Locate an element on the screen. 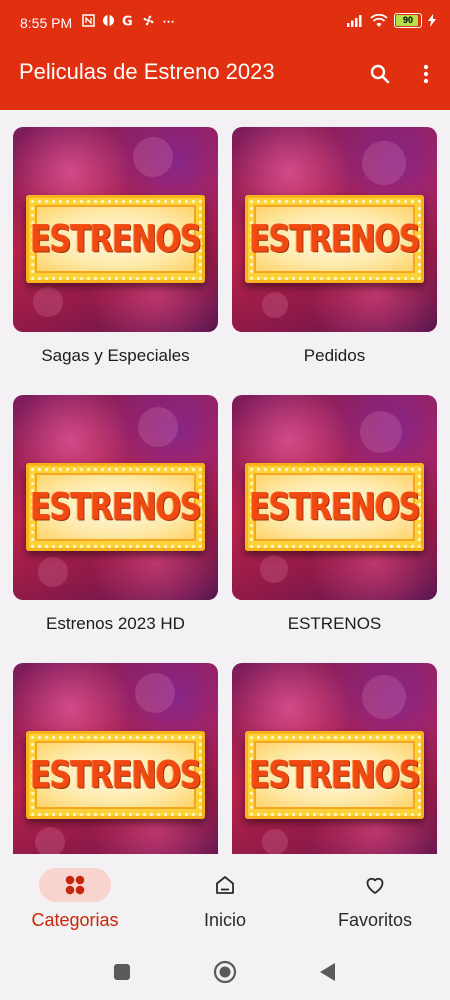 The height and width of the screenshot is (1000, 450). app-bar: Peliculas de Estreno 2023 is located at coordinates (225, 75).